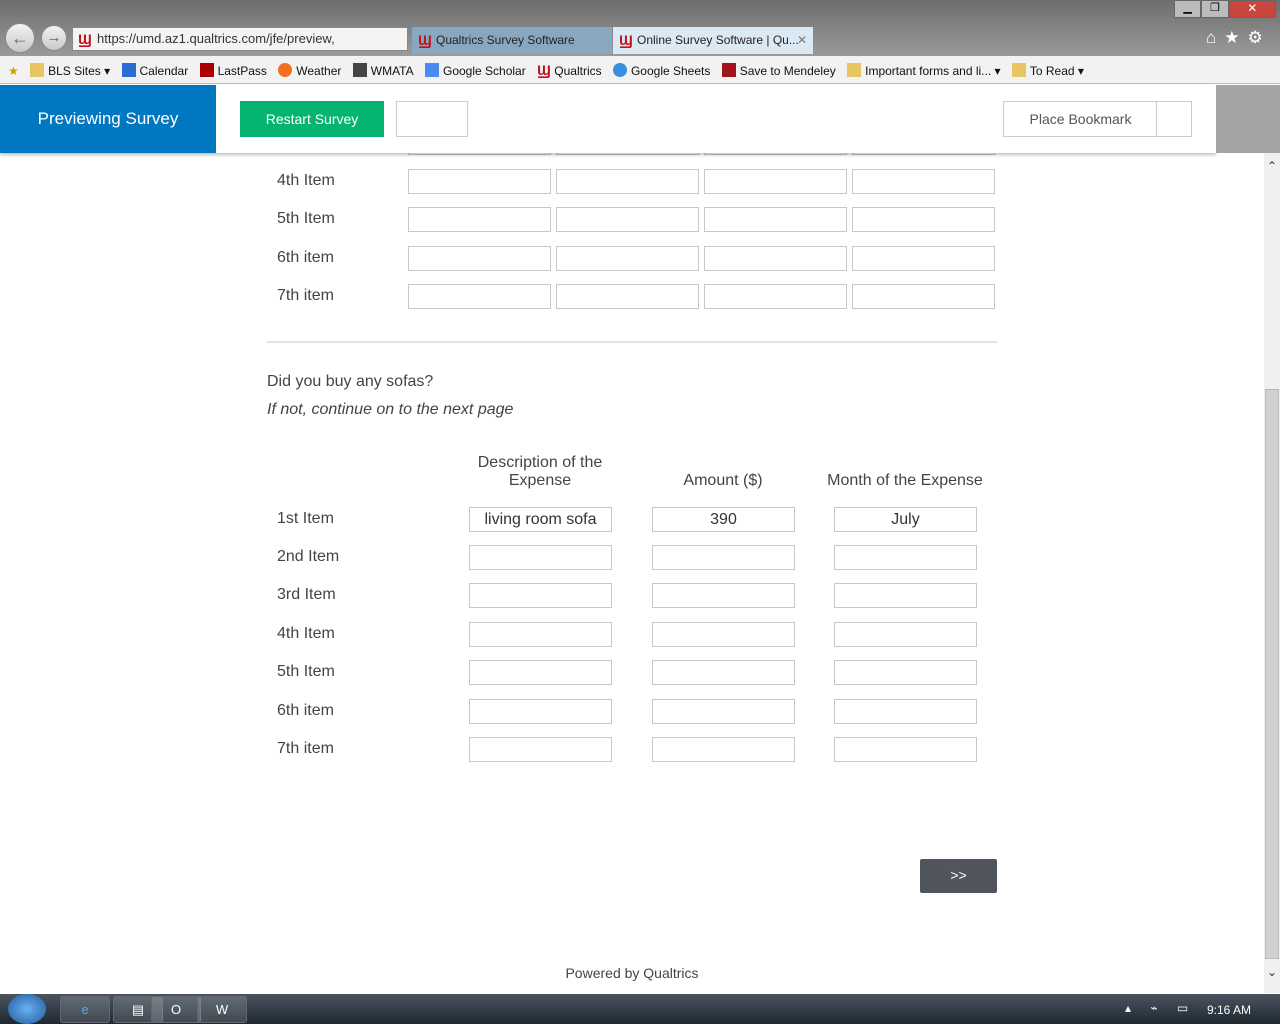 This screenshot has width=1280, height=1024. I want to click on fav-calendar: Calendar, so click(154, 71).